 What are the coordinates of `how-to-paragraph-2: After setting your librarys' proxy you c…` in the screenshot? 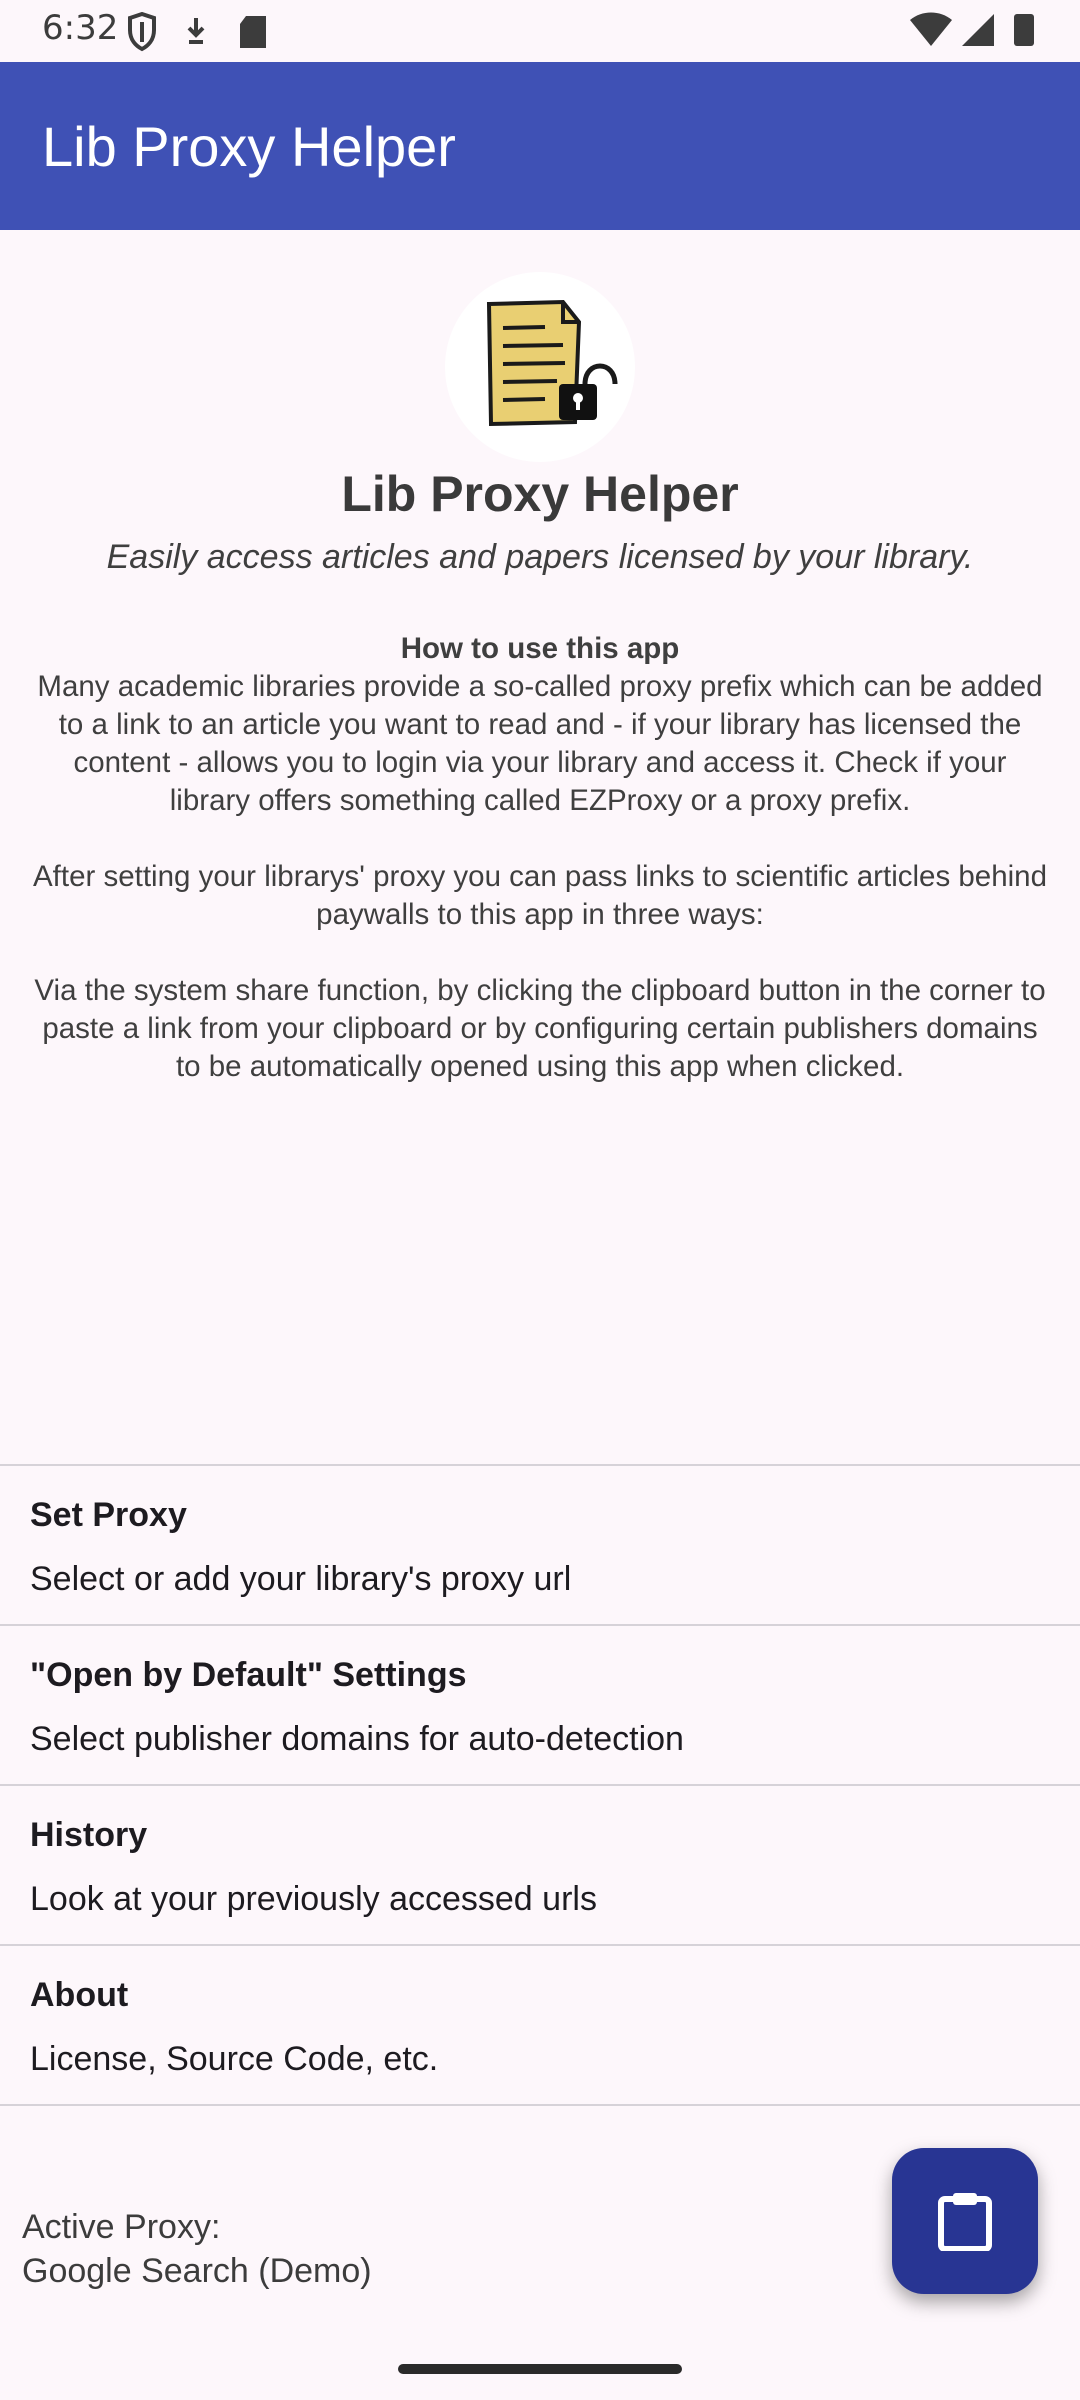 It's located at (540, 895).